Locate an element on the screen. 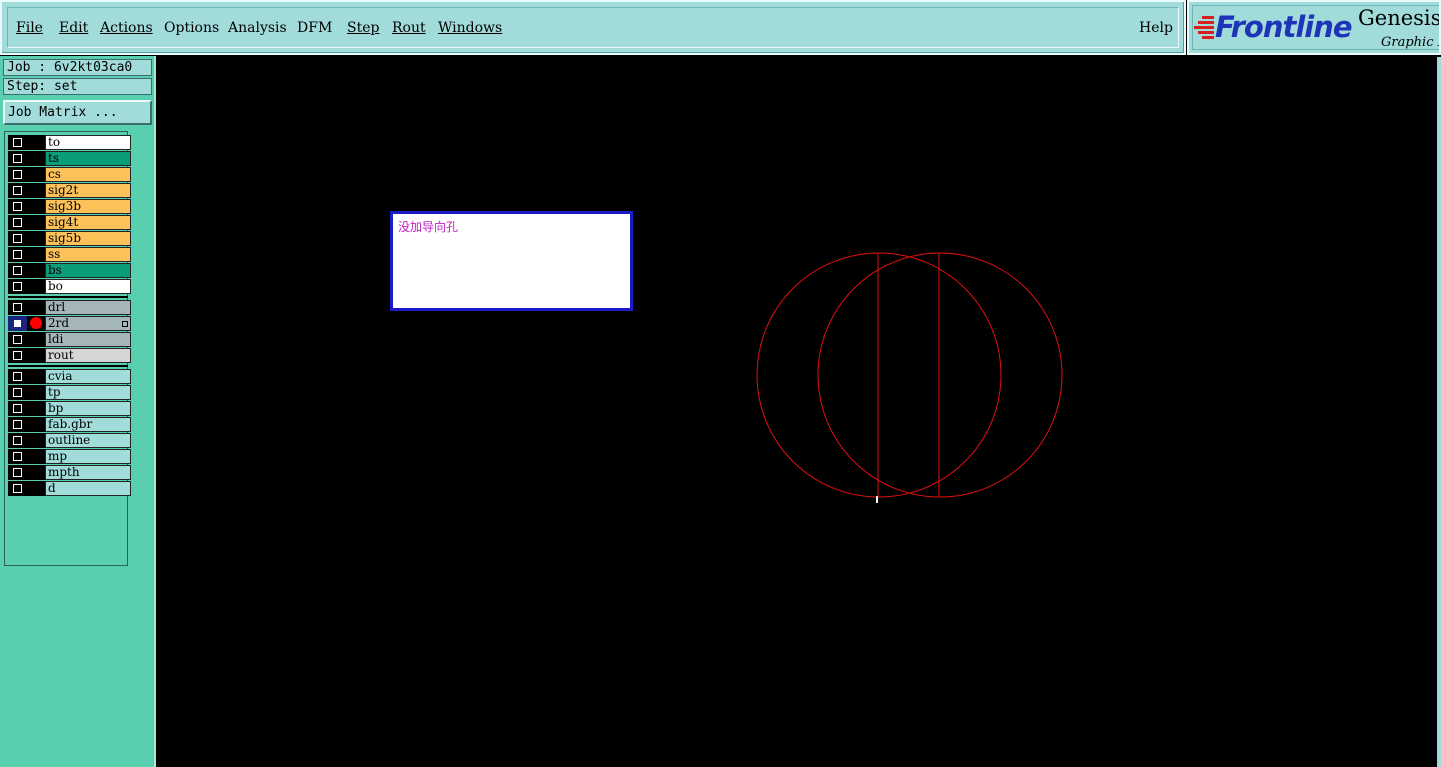  menu-actions: Actions is located at coordinates (126, 28).